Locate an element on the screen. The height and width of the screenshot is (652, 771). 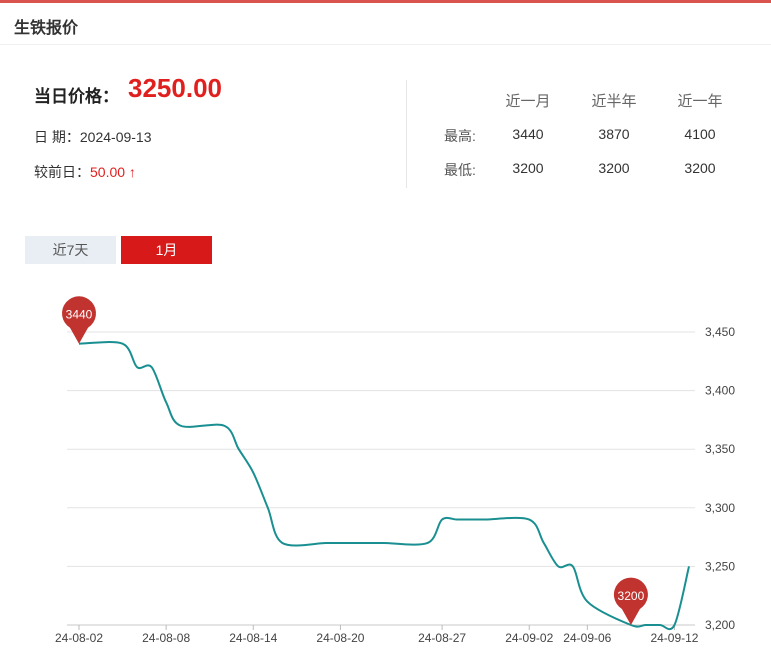
x-tick-label: 24-08-02 is located at coordinates (79, 638).